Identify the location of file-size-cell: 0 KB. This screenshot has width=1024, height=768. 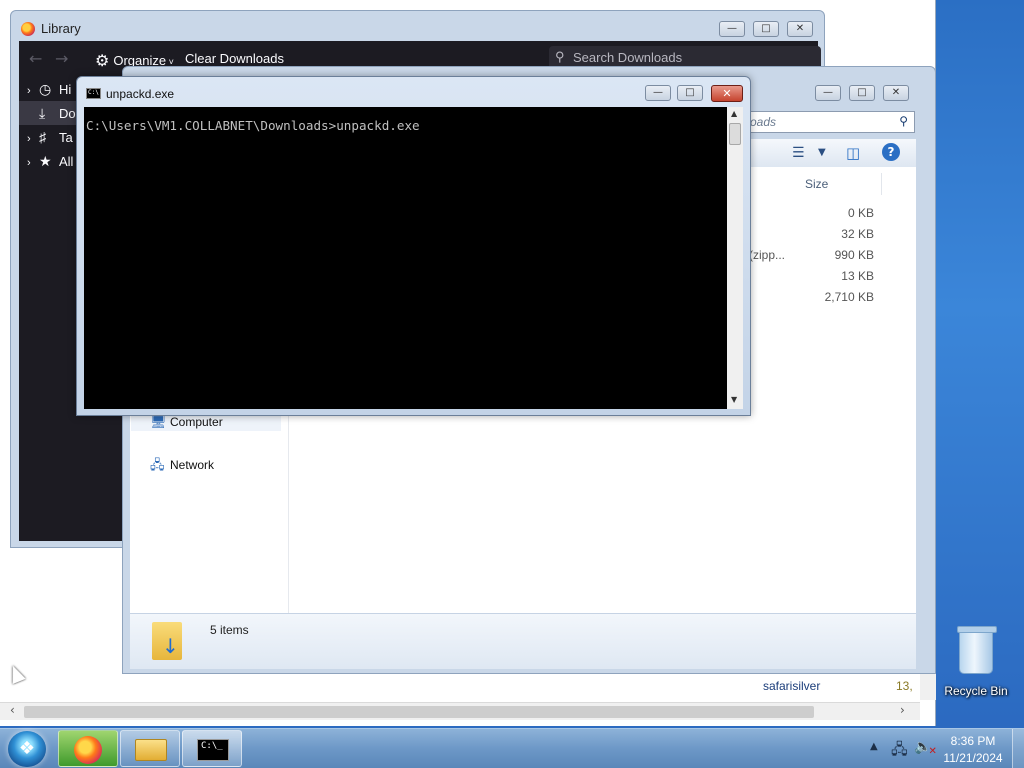
(860, 213).